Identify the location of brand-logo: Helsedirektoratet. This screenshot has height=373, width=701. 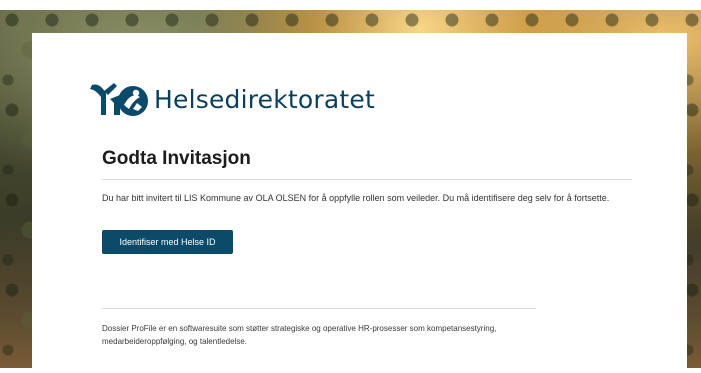
(231, 99).